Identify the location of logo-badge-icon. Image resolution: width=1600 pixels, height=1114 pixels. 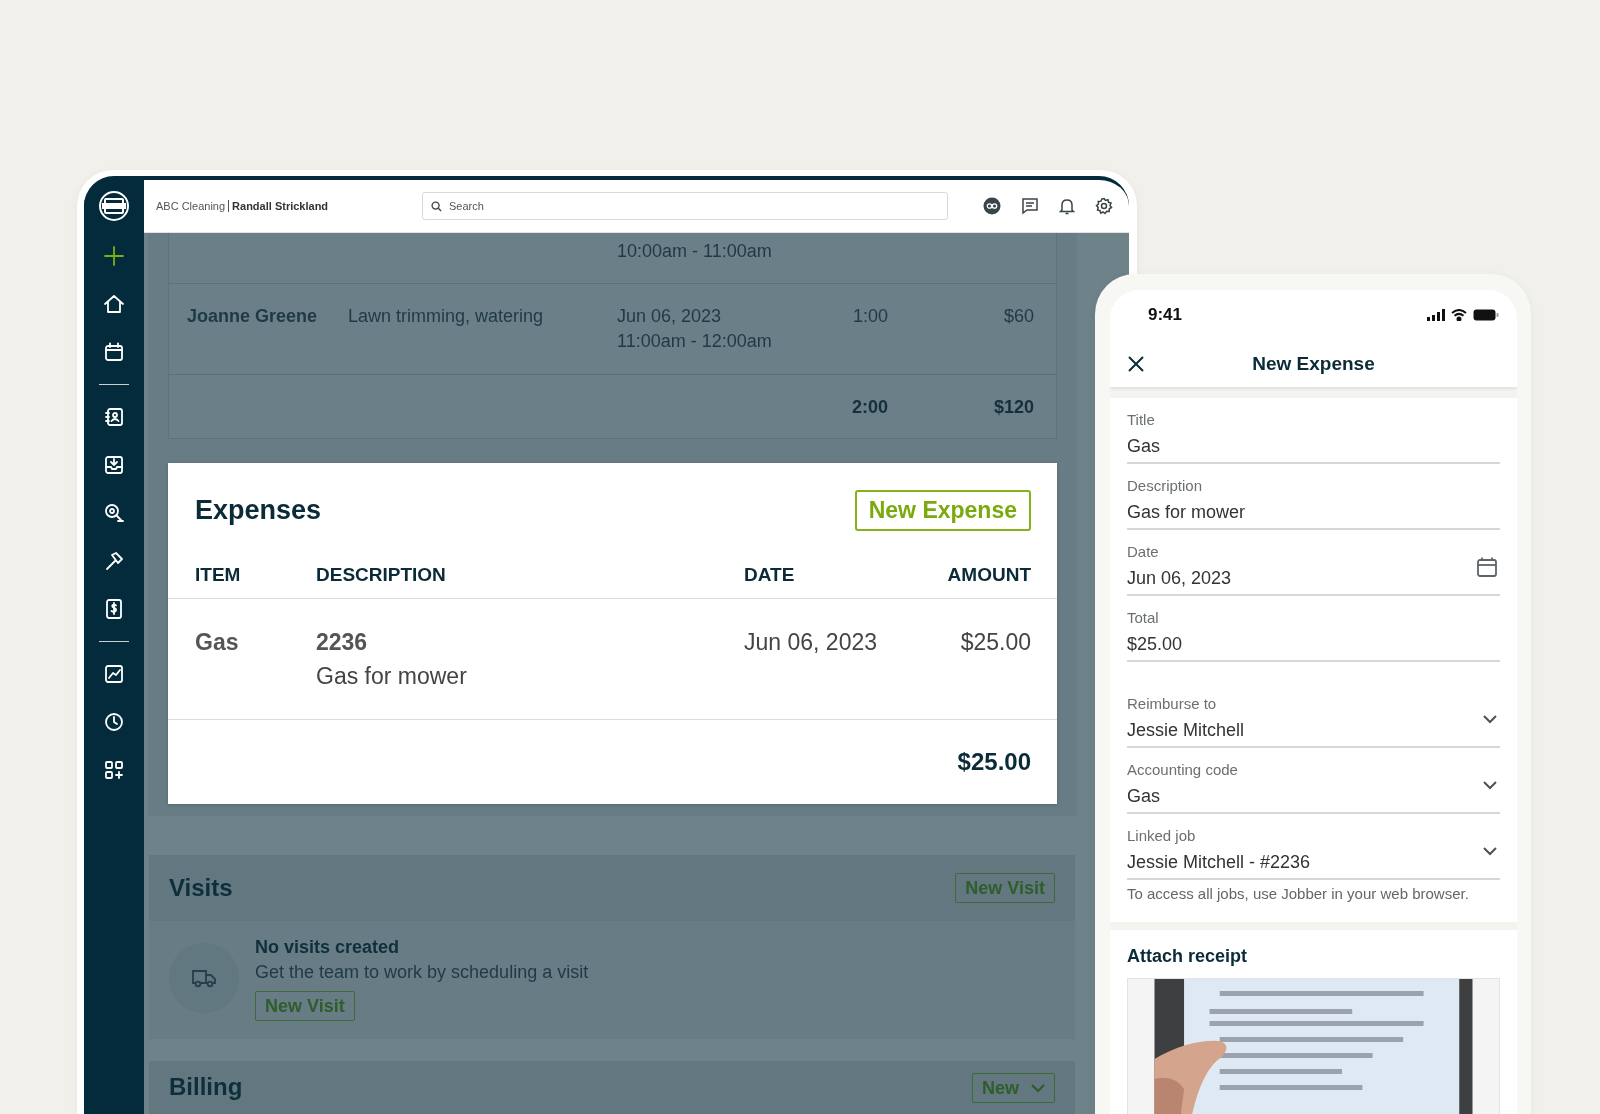
(992, 206).